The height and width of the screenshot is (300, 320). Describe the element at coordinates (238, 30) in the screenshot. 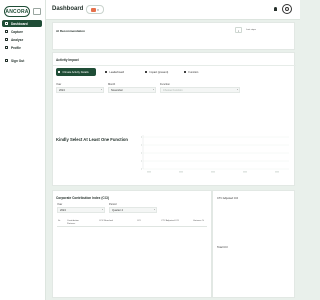

I see `info-icon: i` at that location.